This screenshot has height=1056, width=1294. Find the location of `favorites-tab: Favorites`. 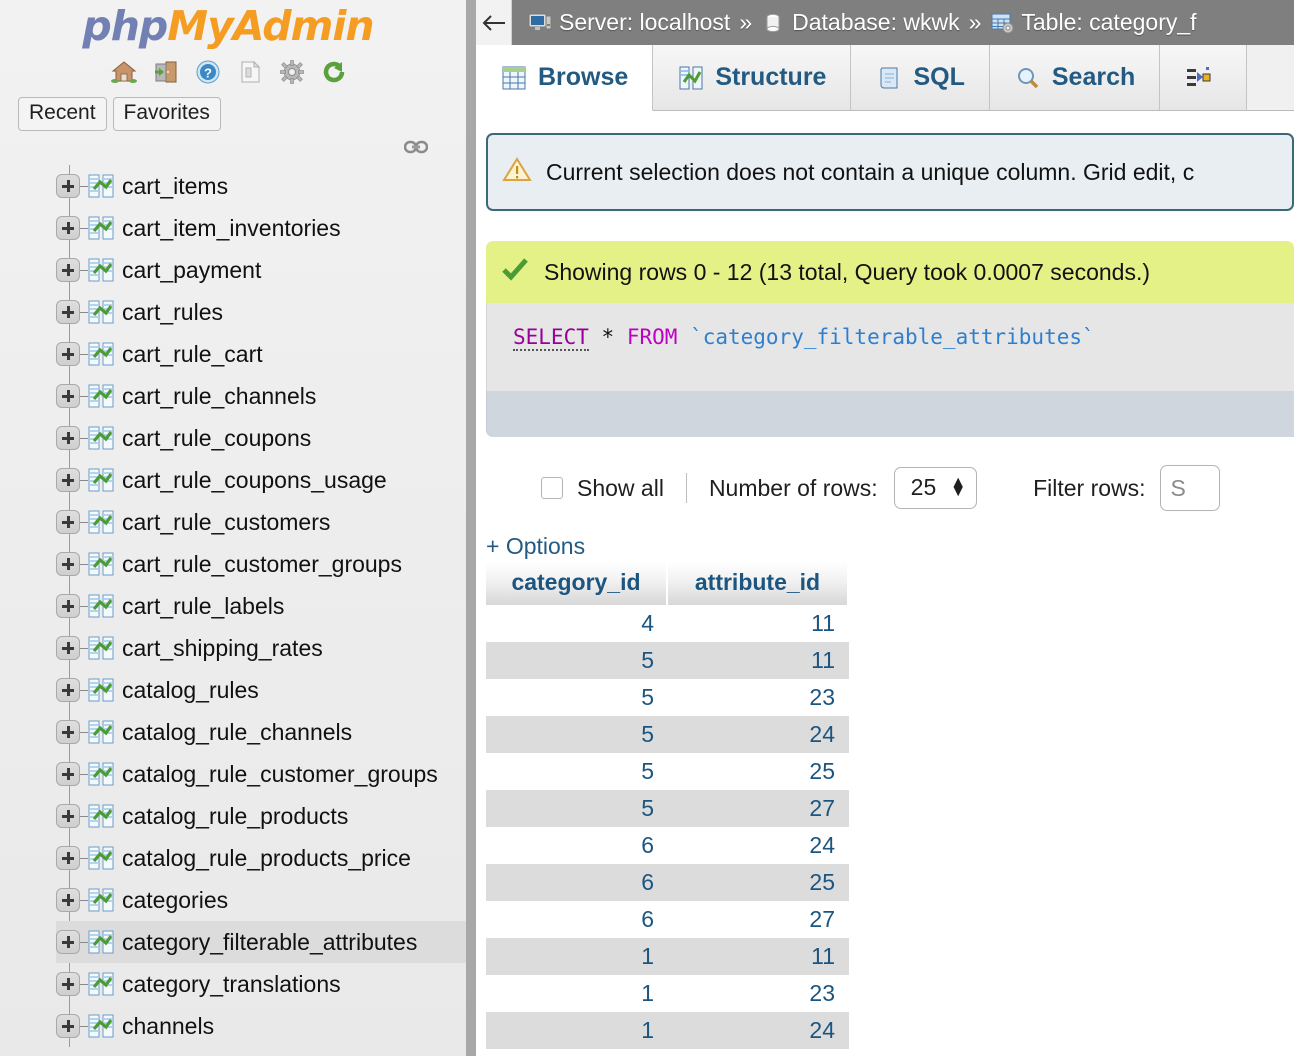

favorites-tab: Favorites is located at coordinates (166, 114).